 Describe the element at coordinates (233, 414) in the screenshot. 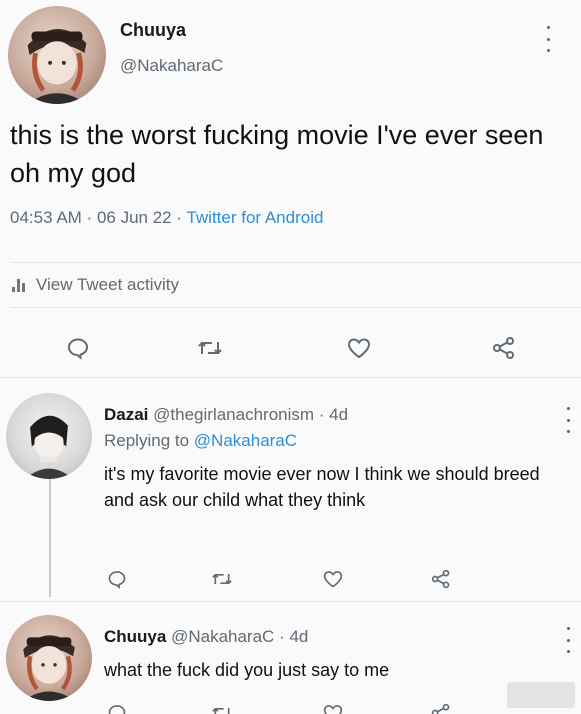

I see `user-handle: @thegirlanachronism` at that location.